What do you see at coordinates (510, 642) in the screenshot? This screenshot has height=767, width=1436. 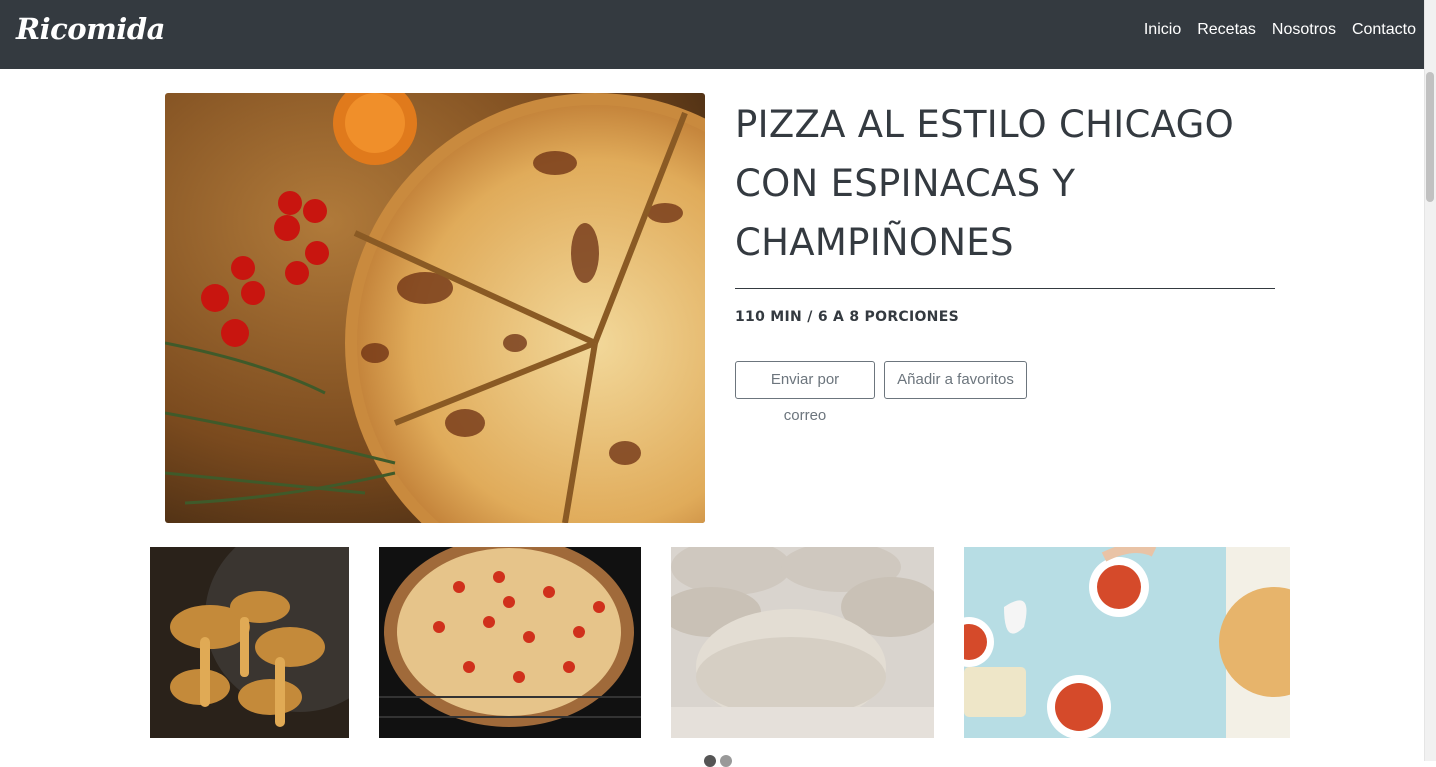 I see `gallery-image-pizza-oven` at bounding box center [510, 642].